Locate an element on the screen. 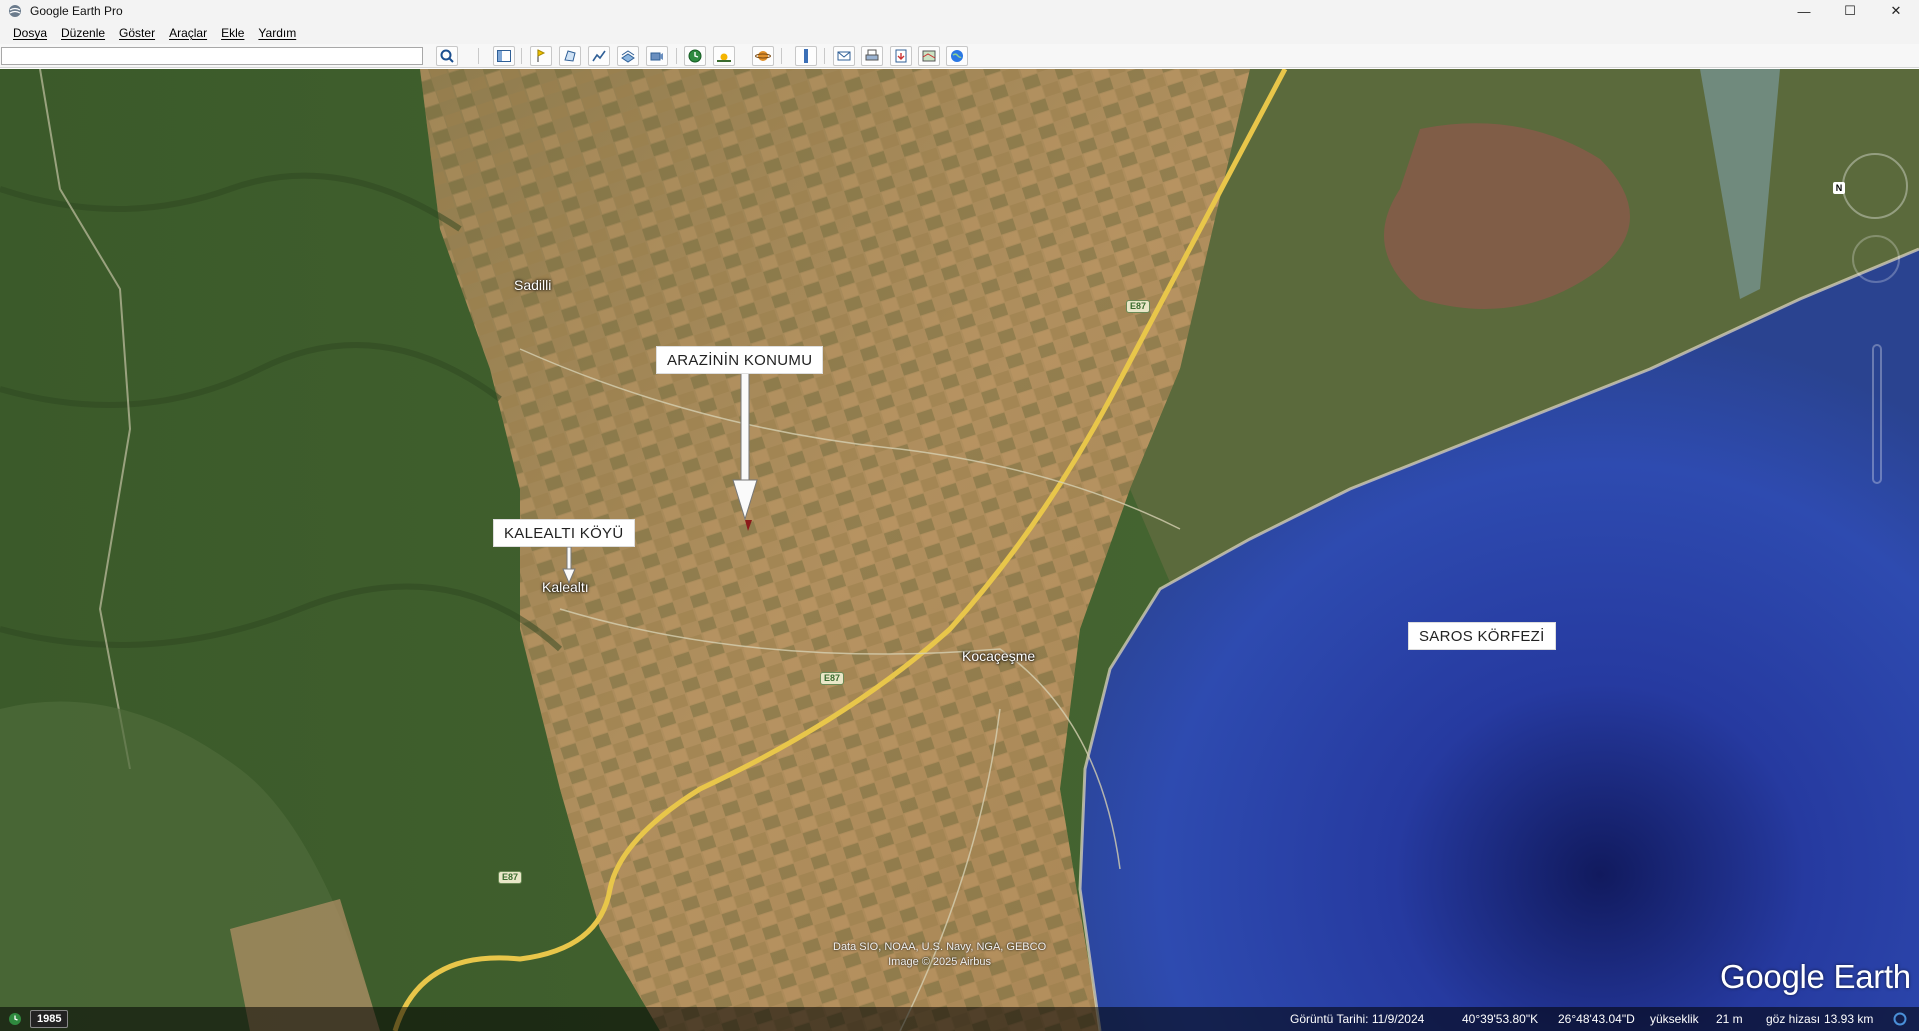  credits-line-image: Image © 2025 Airbus is located at coordinates (939, 962).